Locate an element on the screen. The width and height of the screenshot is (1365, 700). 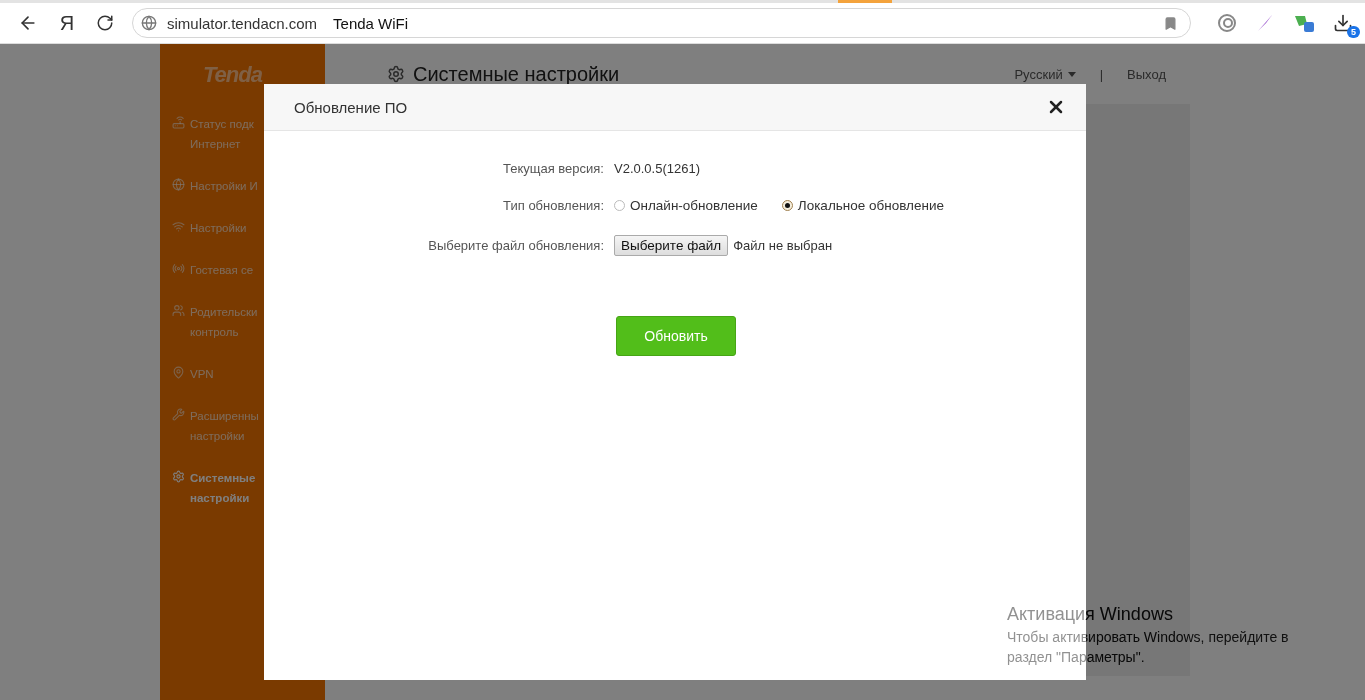
active-tab-indicator is located at coordinates (865, 1).